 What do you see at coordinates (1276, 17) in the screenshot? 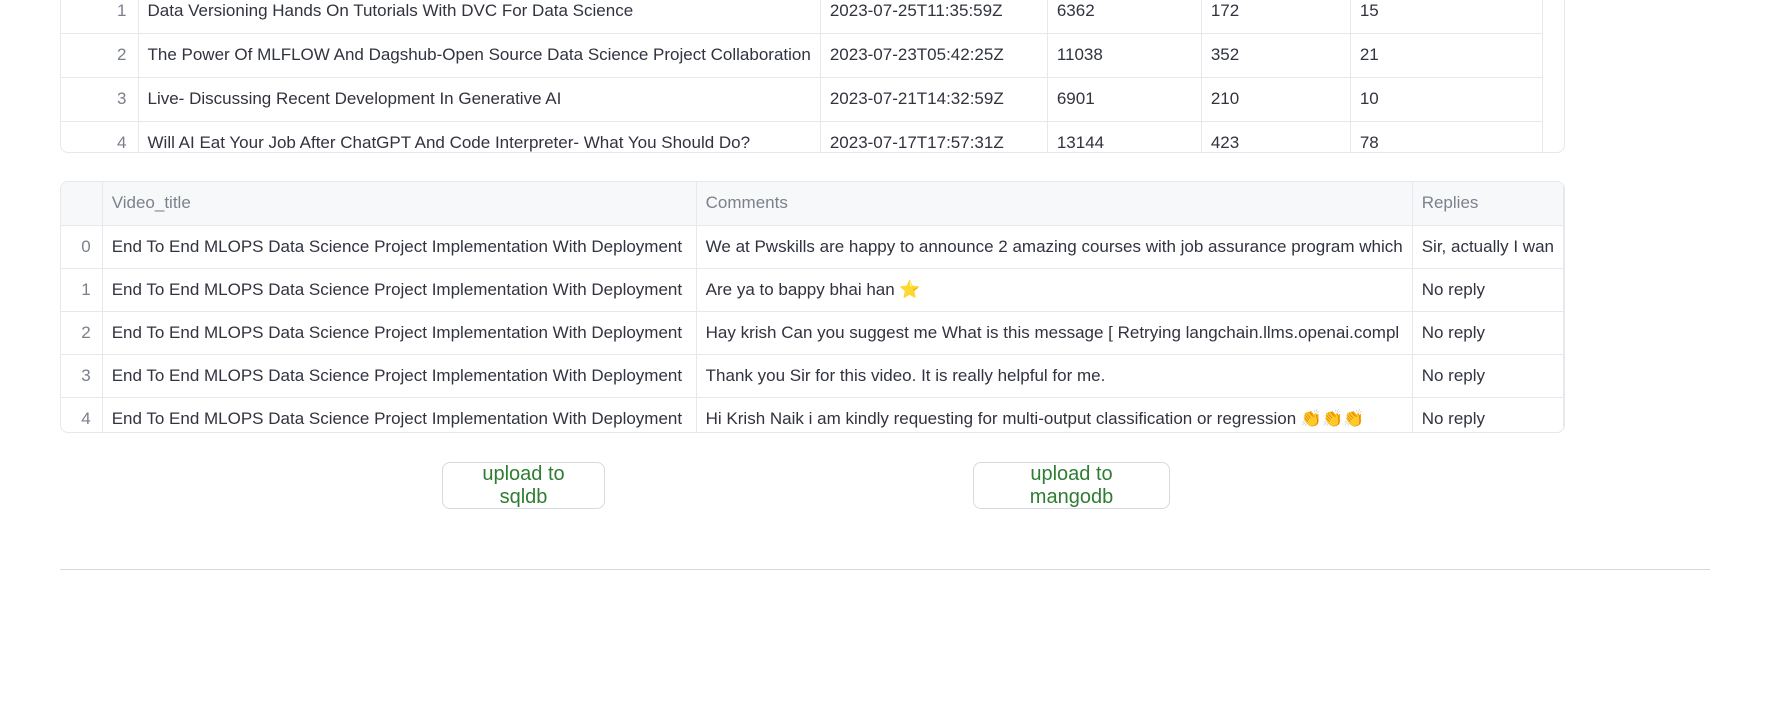
I see `likes-cell: 172` at bounding box center [1276, 17].